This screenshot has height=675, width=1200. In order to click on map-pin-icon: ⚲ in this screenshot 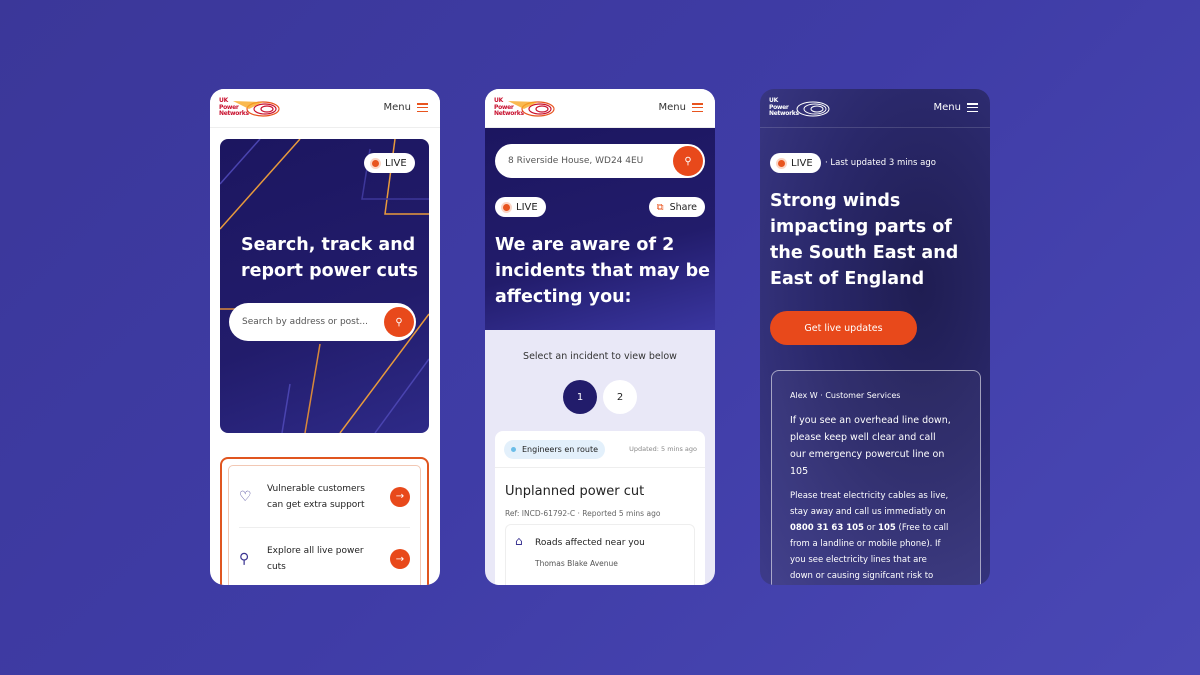, I will do `click(244, 559)`.